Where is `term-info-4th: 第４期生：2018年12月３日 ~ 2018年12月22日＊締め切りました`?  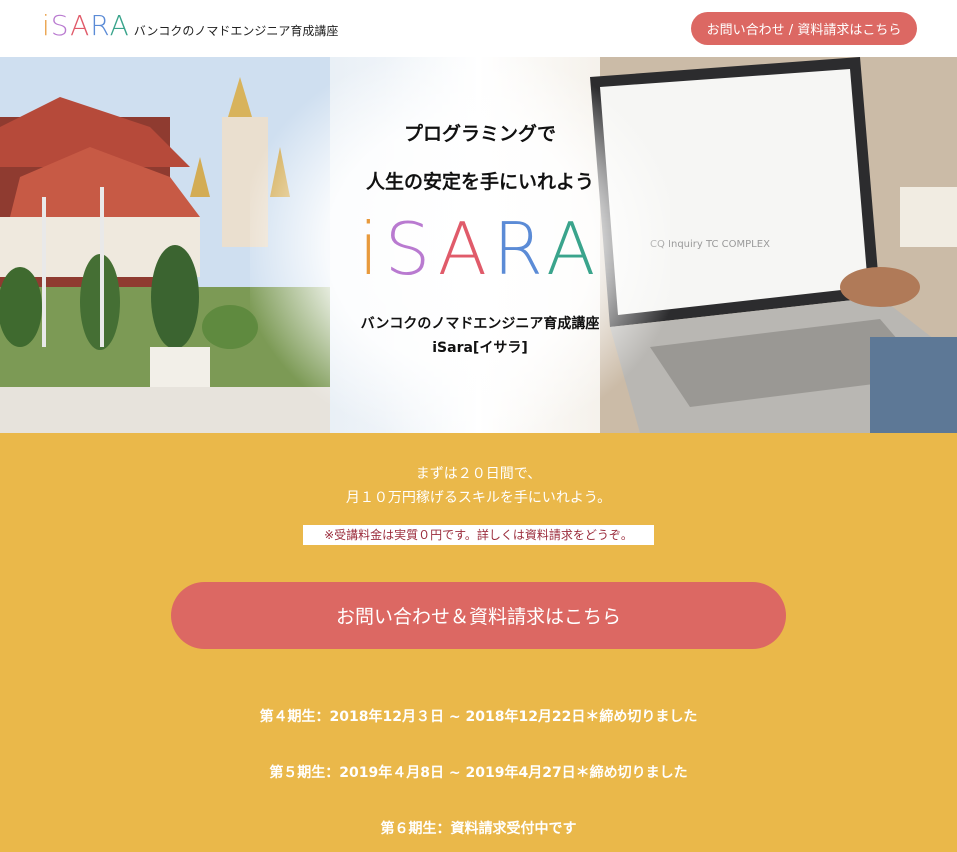
term-info-4th: 第４期生：2018年12月３日 ~ 2018年12月22日＊締め切りました is located at coordinates (478, 717).